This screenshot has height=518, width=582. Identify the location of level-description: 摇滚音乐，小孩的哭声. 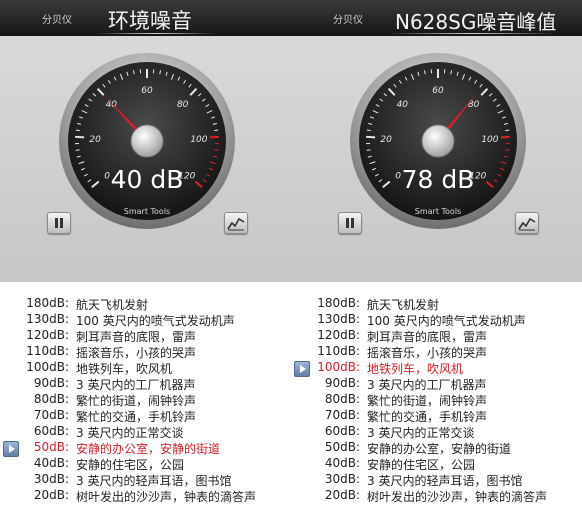
(427, 353).